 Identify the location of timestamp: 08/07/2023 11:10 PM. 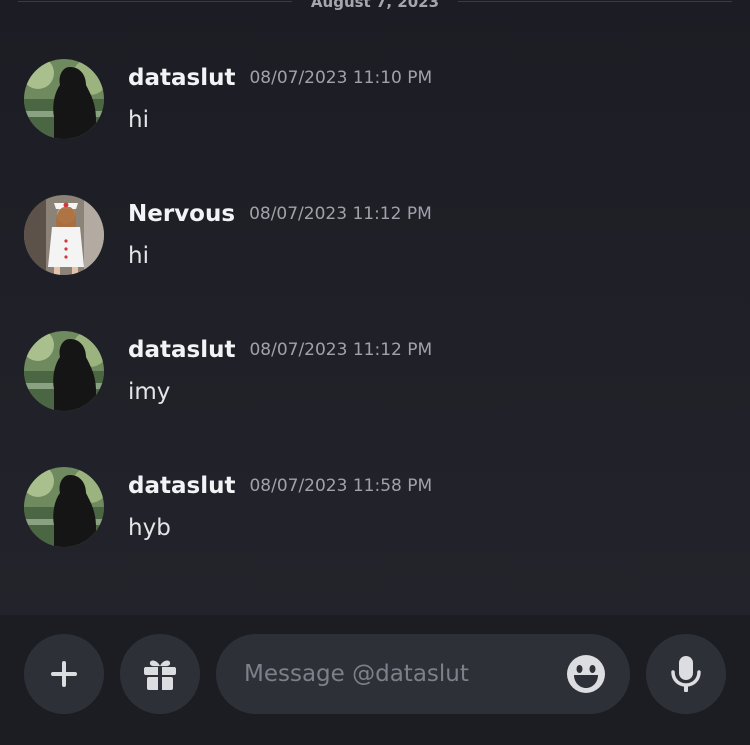
(341, 78).